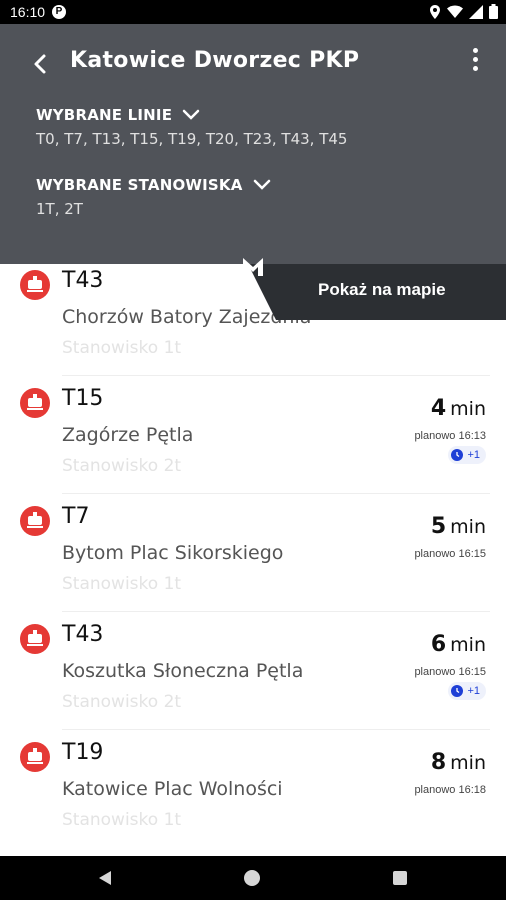 Image resolution: width=506 pixels, height=900 pixels. What do you see at coordinates (476, 11) in the screenshot?
I see `signal-icon` at bounding box center [476, 11].